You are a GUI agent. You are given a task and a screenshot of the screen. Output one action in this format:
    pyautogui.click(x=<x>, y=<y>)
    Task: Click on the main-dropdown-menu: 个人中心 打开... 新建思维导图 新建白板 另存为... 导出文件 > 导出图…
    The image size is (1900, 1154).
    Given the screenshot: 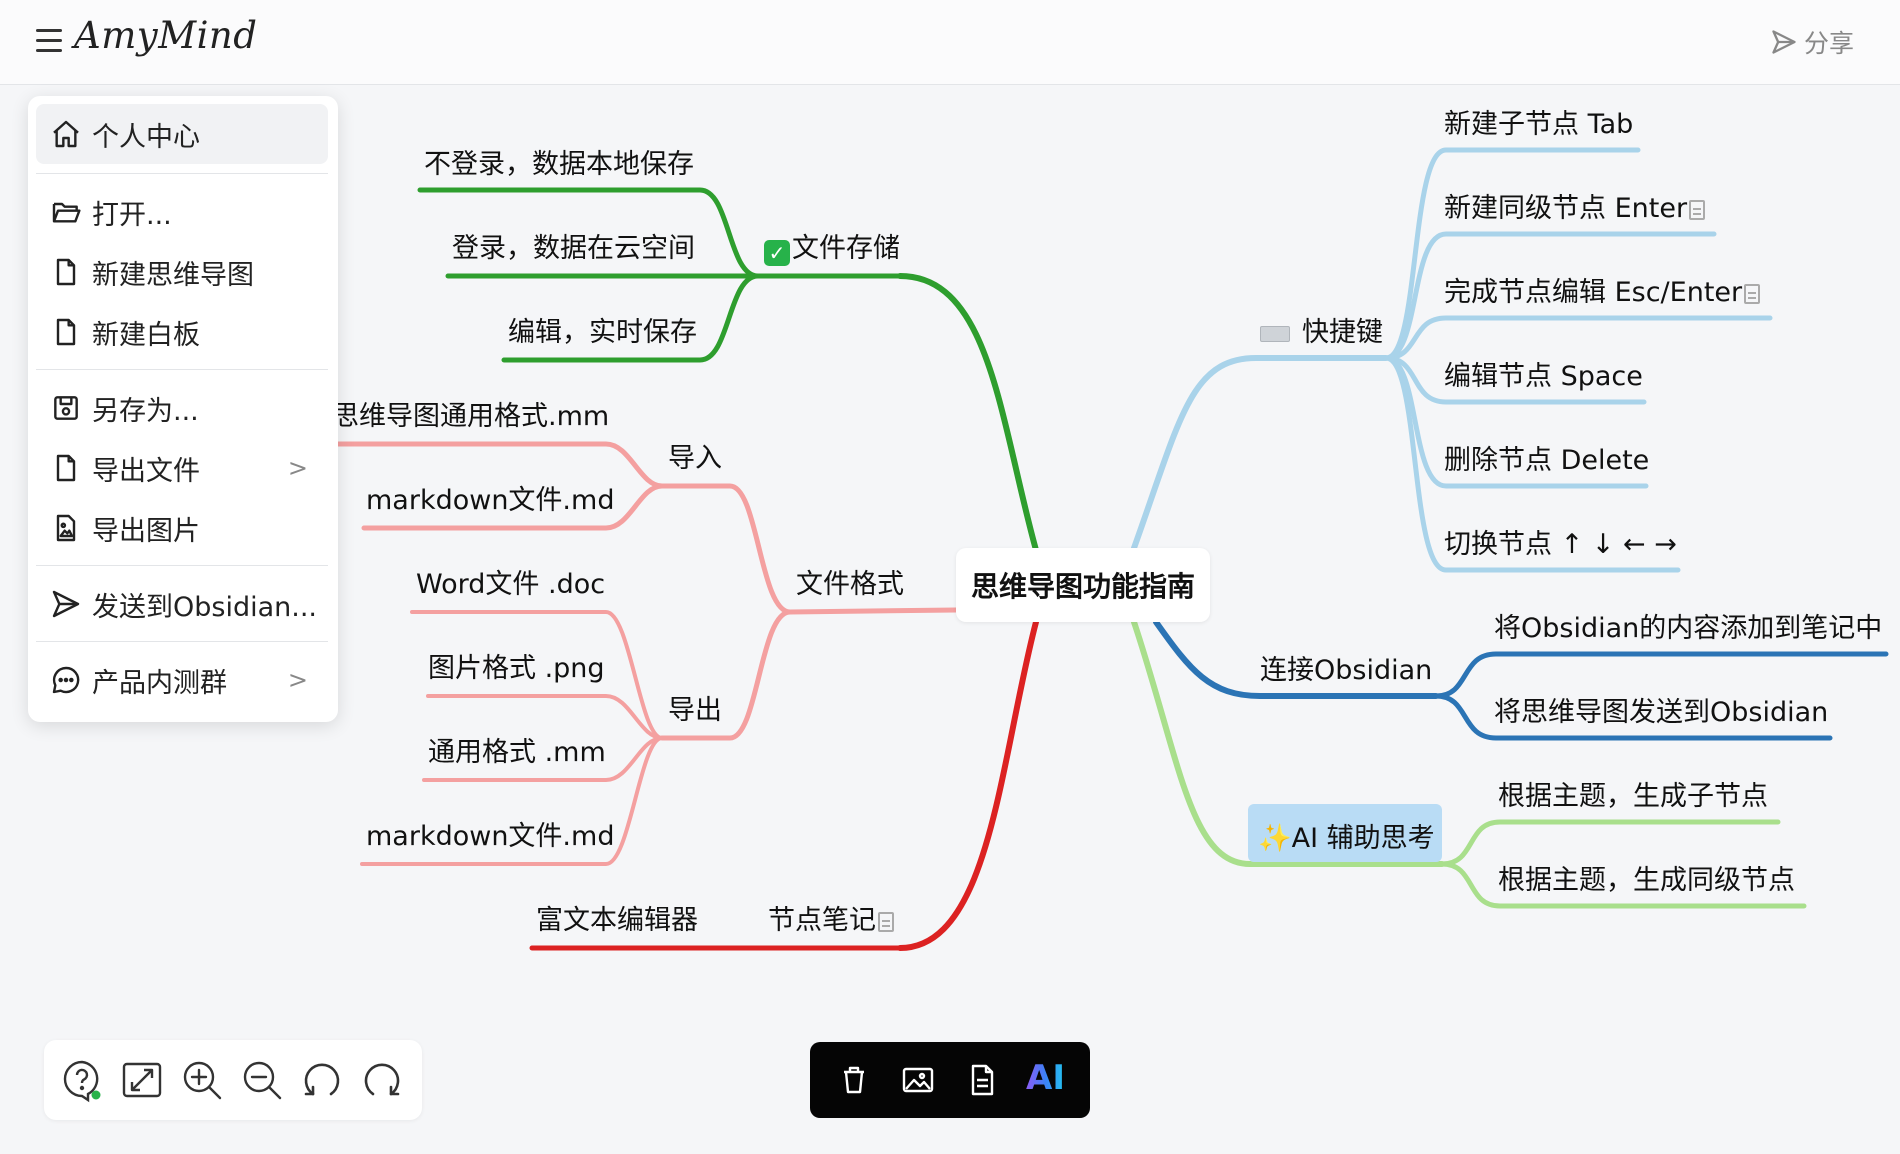 What is the action you would take?
    pyautogui.click(x=183, y=409)
    